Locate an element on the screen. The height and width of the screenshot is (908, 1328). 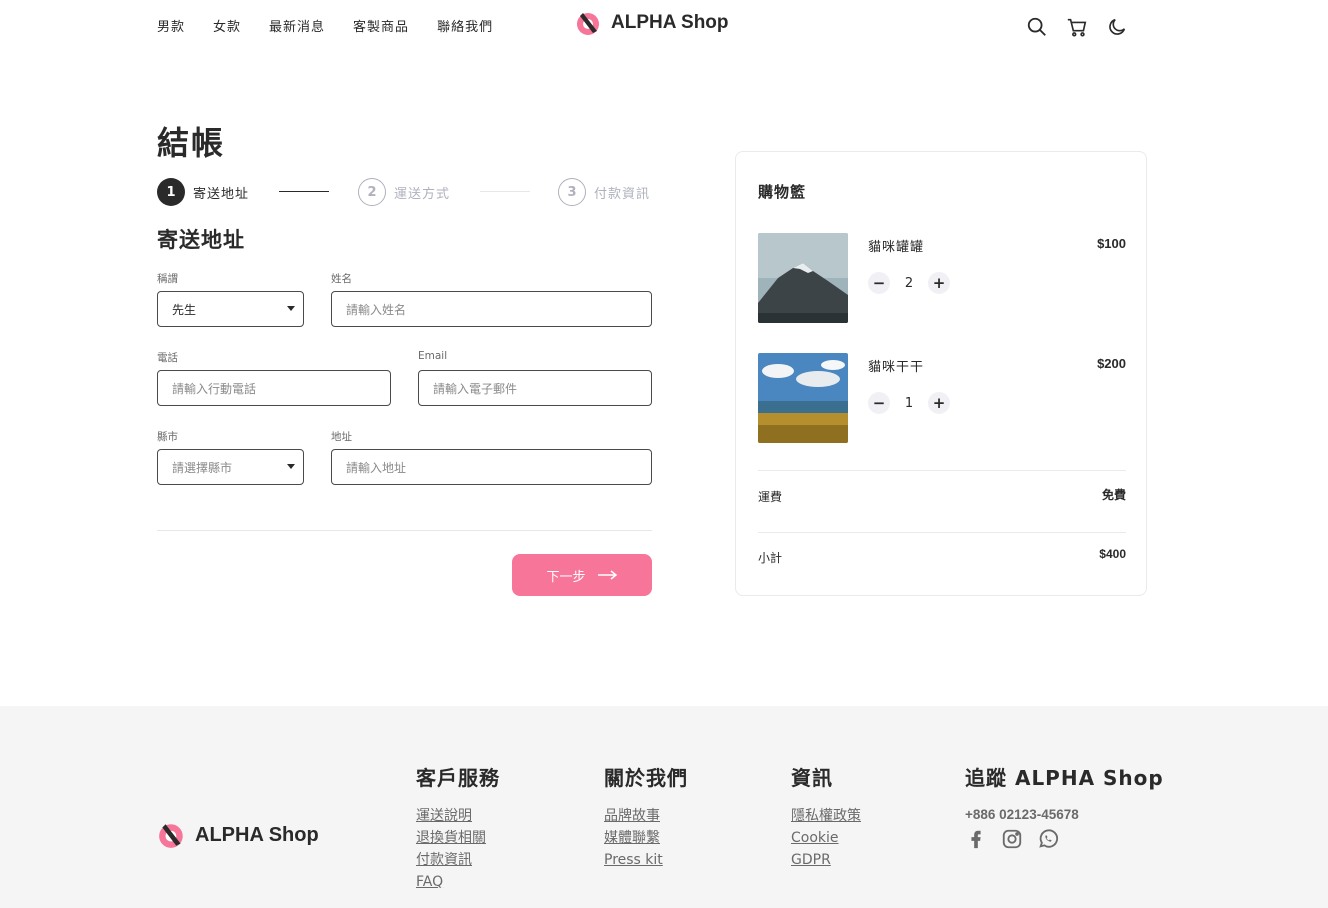
phone-field: 電話 請輸入行動電話 is located at coordinates (274, 378).